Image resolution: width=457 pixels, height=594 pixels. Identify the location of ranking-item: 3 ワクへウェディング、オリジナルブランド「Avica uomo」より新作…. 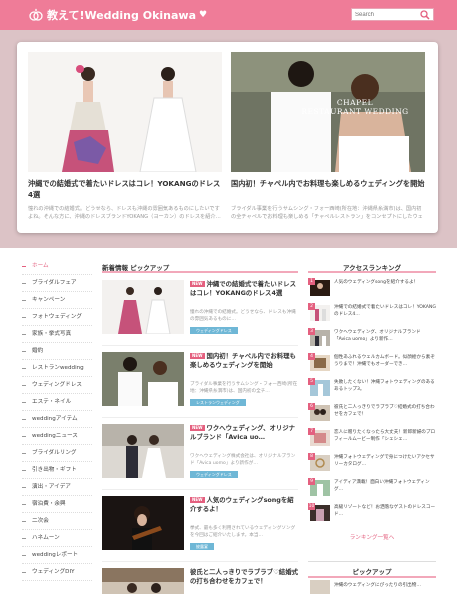
(372, 337).